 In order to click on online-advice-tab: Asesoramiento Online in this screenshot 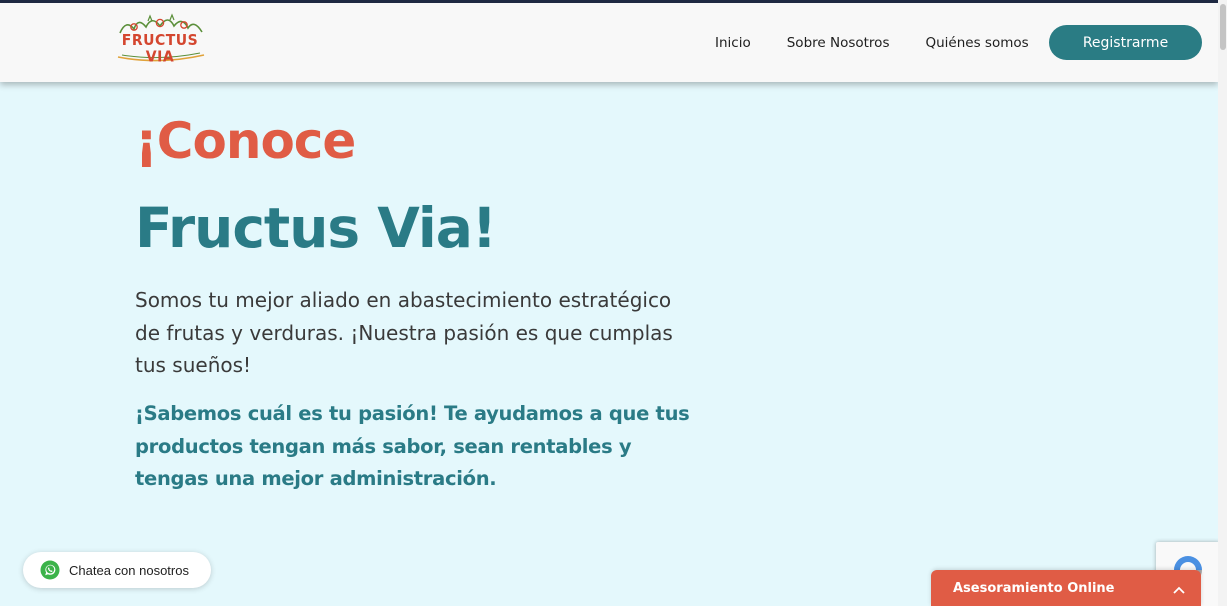, I will do `click(1066, 588)`.